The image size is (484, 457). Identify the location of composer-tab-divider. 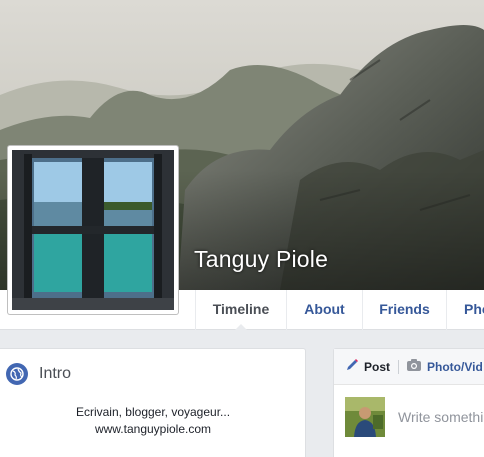
(398, 367).